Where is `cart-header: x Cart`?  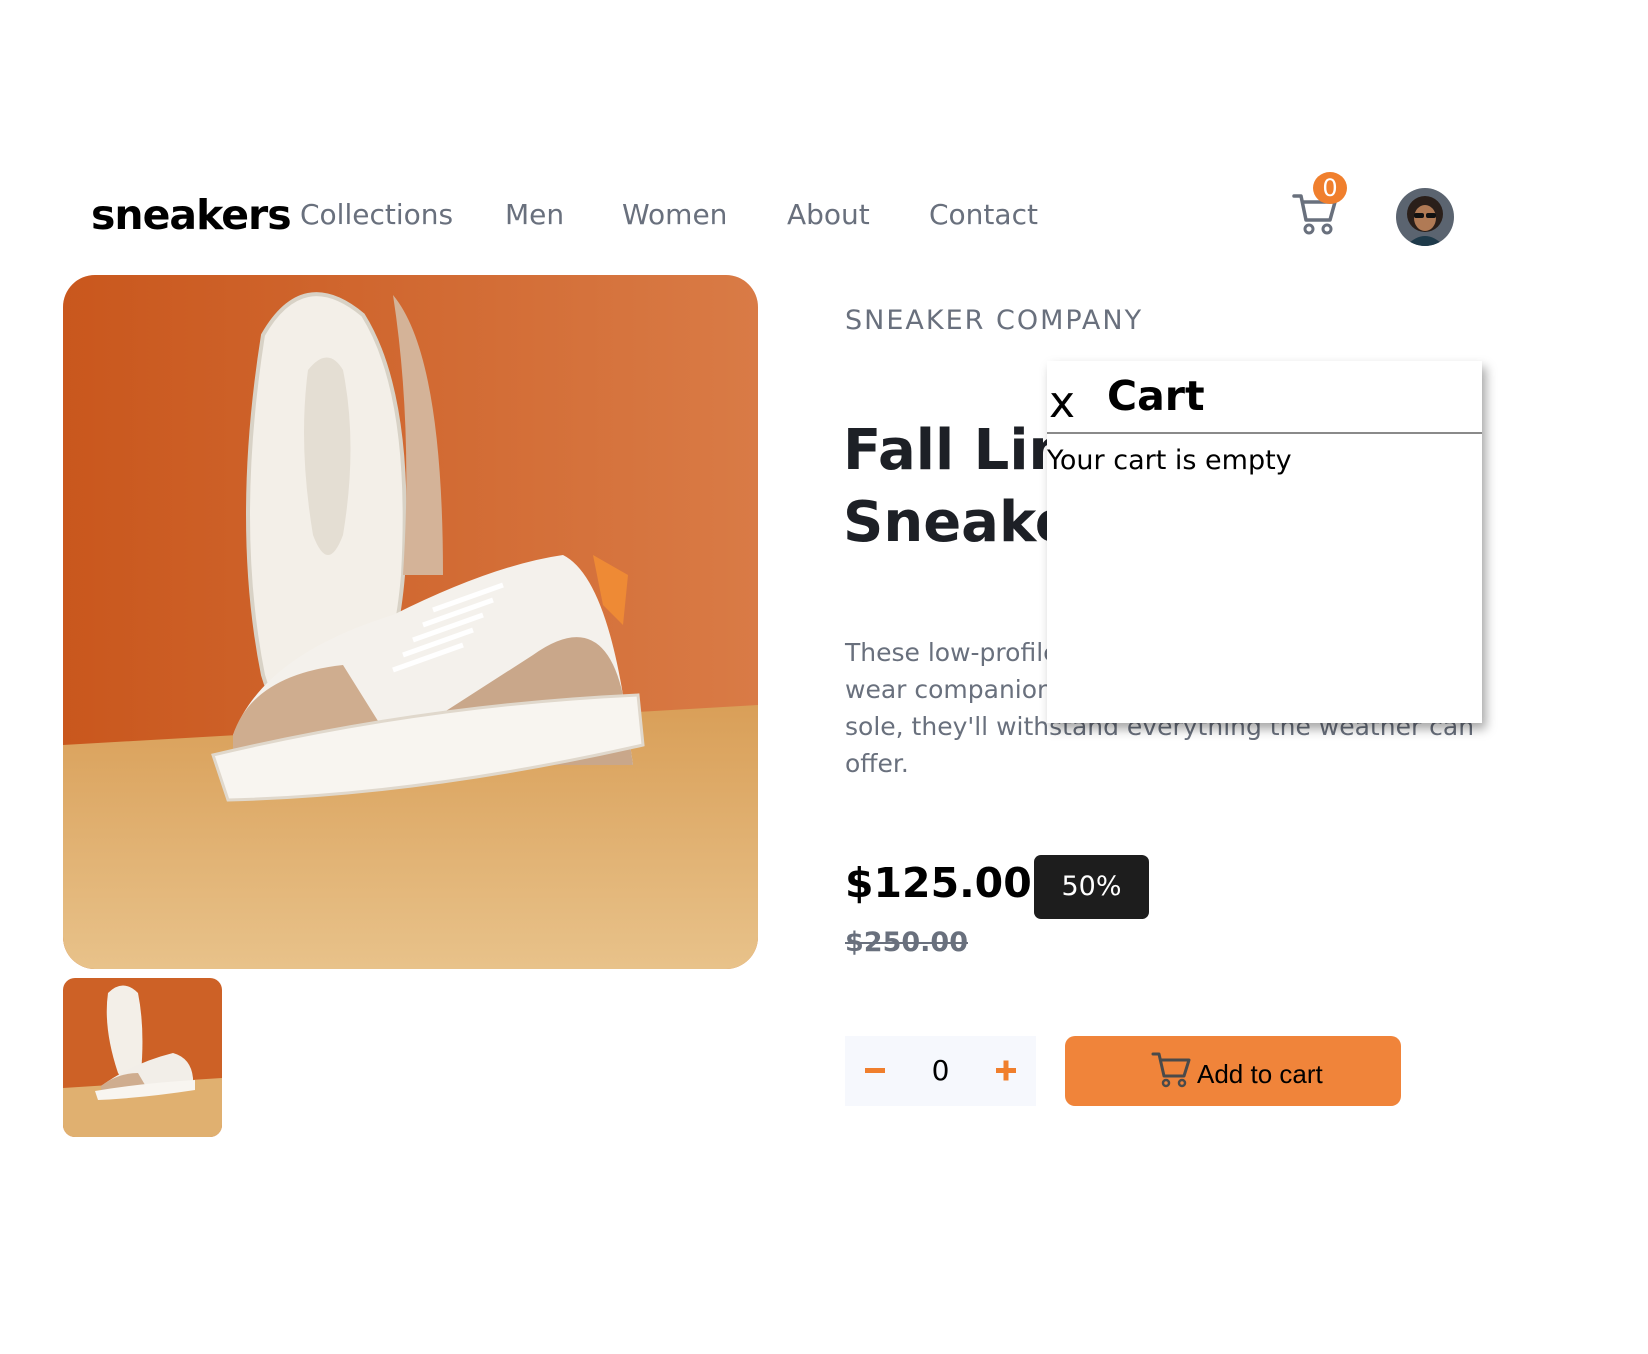 cart-header: x Cart is located at coordinates (1264, 397).